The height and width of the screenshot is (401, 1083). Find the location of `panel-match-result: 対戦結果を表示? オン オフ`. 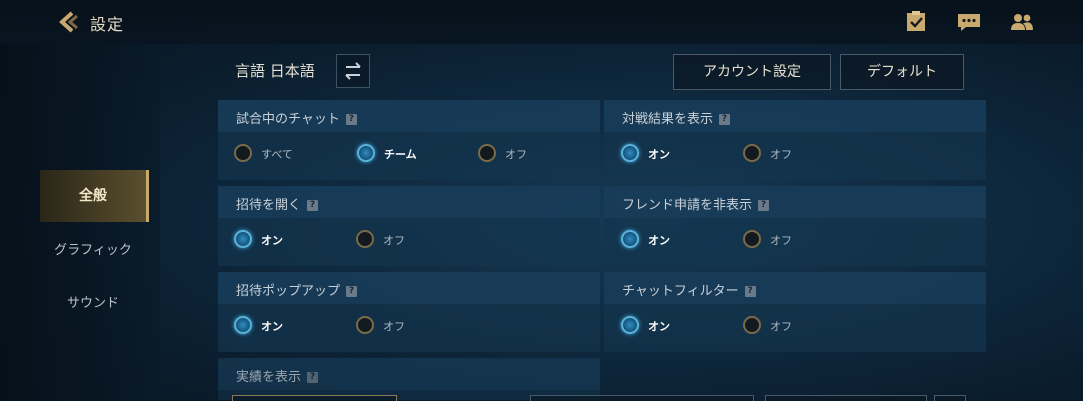

panel-match-result: 対戦結果を表示? オン オフ is located at coordinates (795, 140).